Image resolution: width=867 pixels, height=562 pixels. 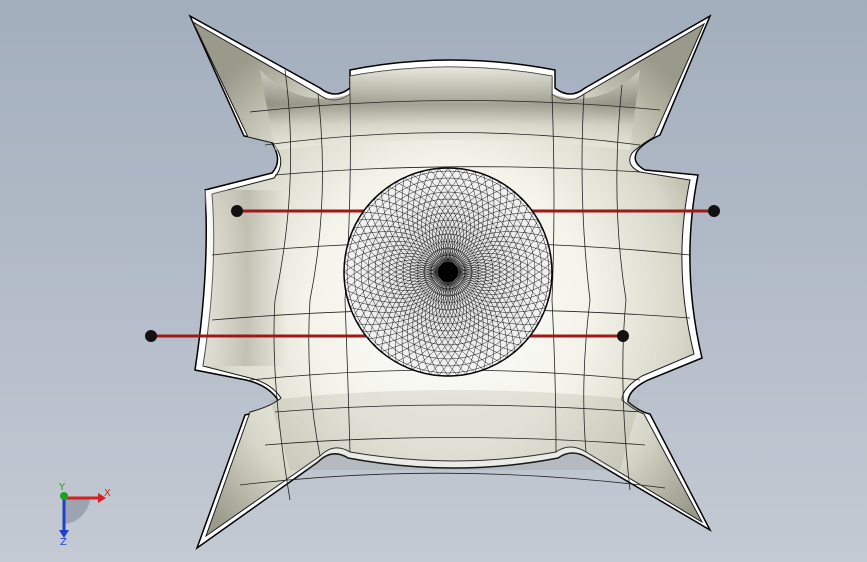 What do you see at coordinates (62, 487) in the screenshot?
I see `y-axis-label: Y` at bounding box center [62, 487].